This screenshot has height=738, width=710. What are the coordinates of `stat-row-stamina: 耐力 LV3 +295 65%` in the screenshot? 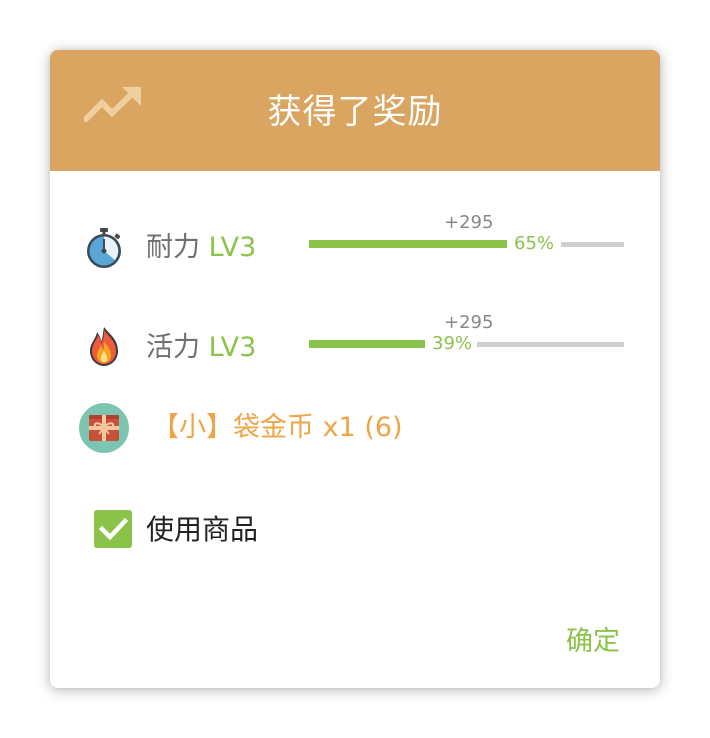 It's located at (355, 245).